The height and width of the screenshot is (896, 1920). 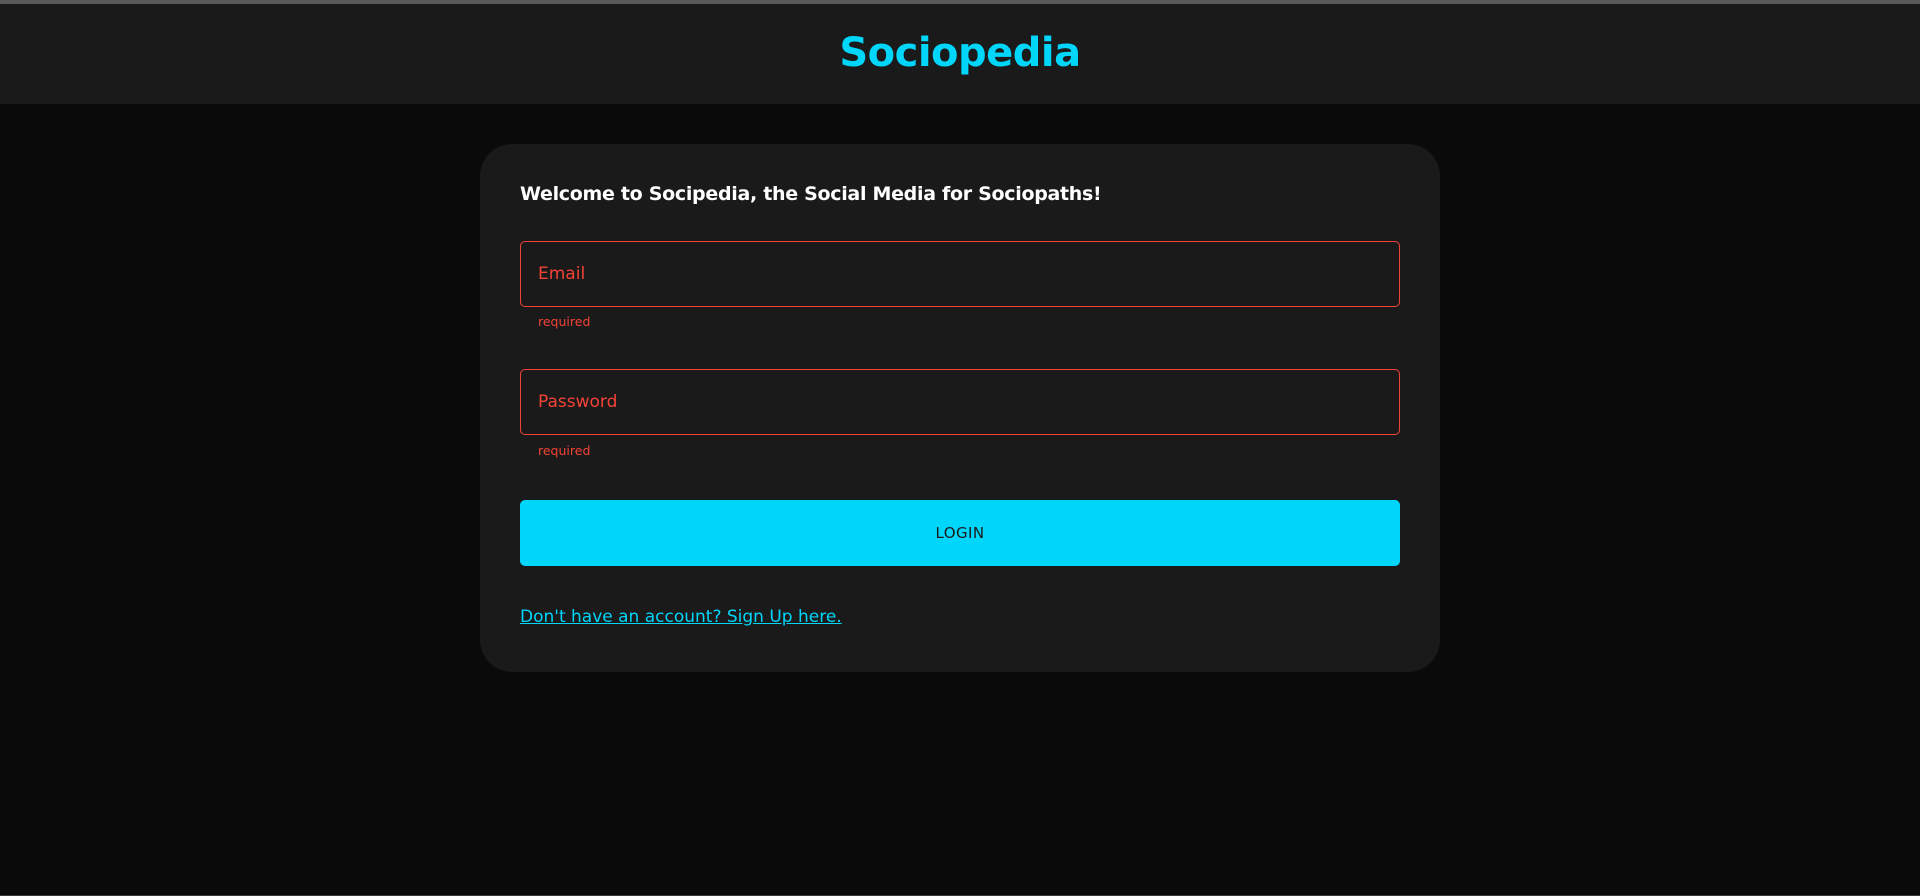 I want to click on email-field-wrapper, so click(x=960, y=274).